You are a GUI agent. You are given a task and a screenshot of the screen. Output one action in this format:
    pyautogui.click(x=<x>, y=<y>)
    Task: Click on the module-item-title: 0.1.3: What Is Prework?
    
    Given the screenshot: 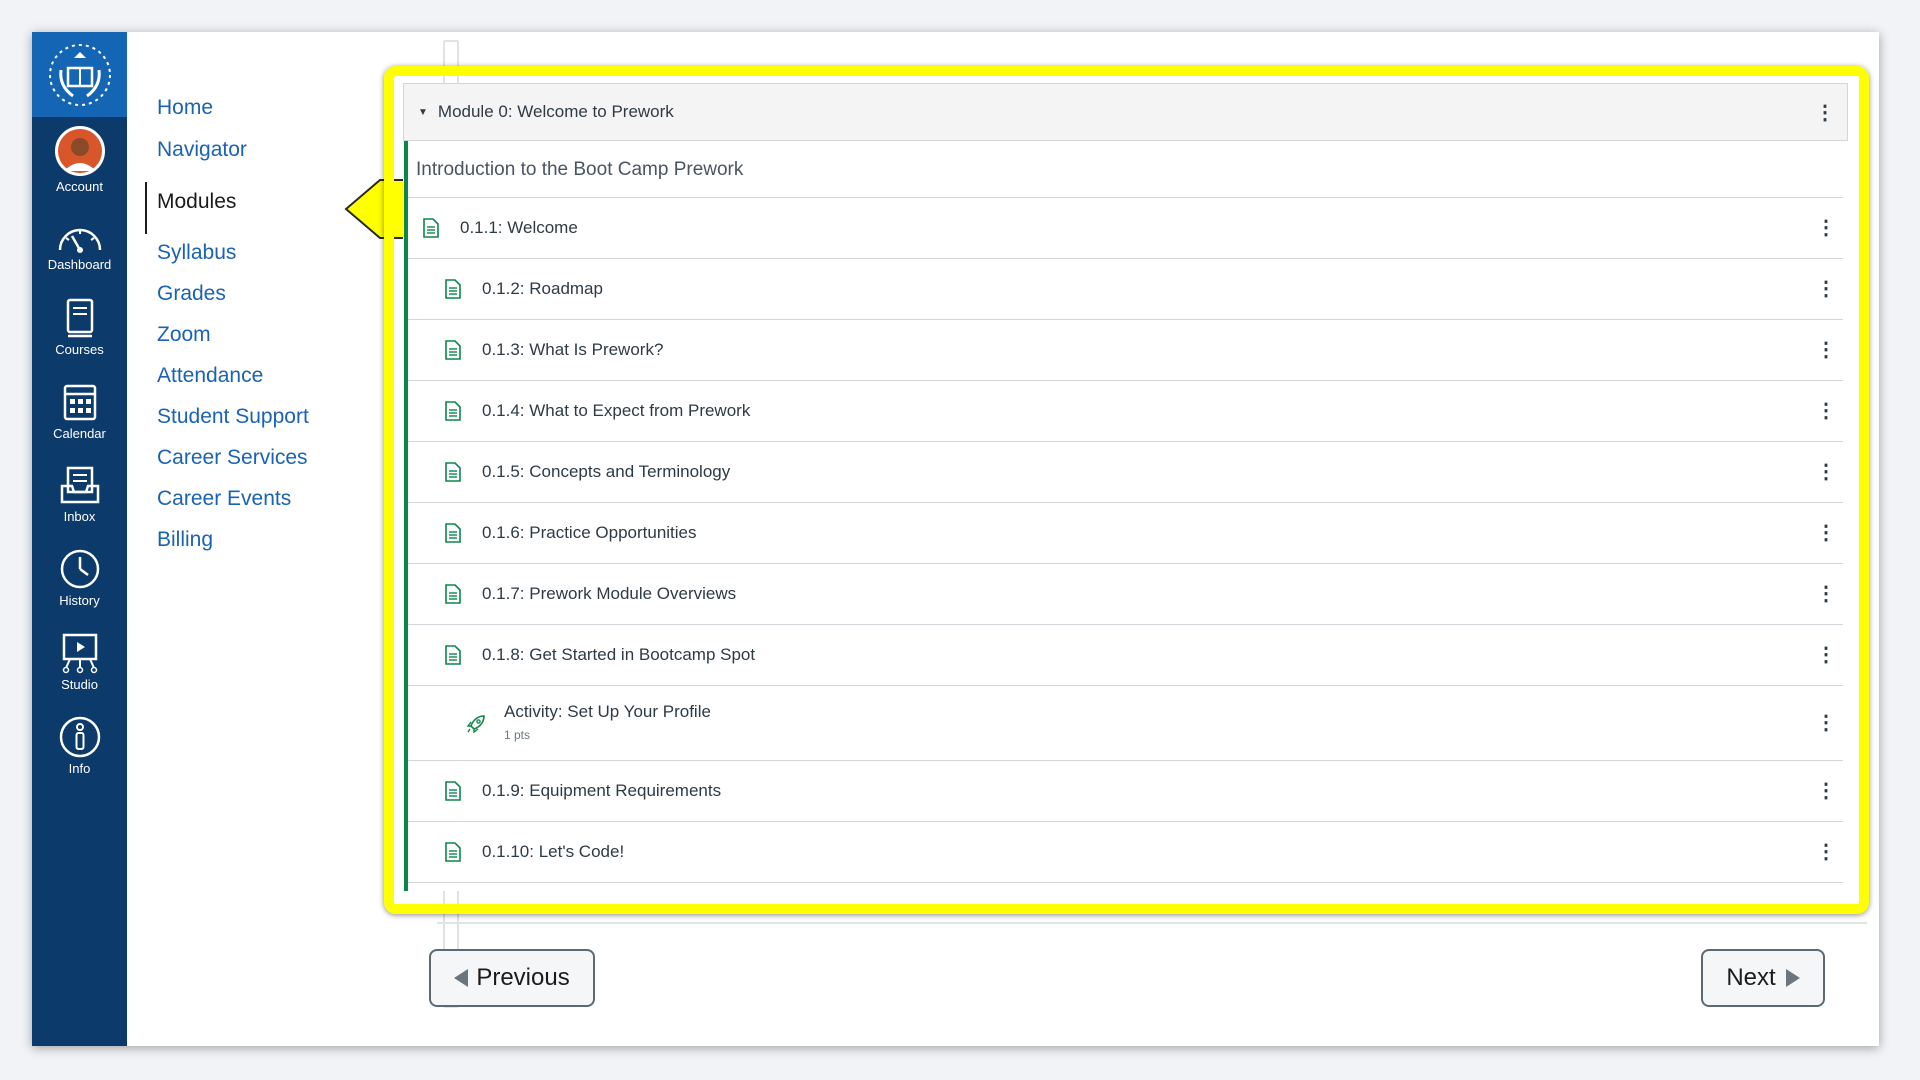 What is the action you would take?
    pyautogui.click(x=572, y=350)
    